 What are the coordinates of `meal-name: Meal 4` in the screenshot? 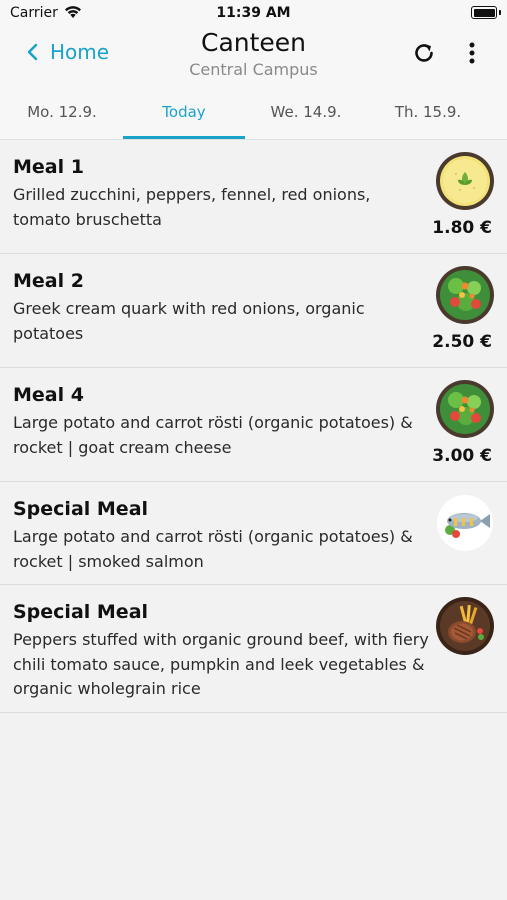 It's located at (48, 395).